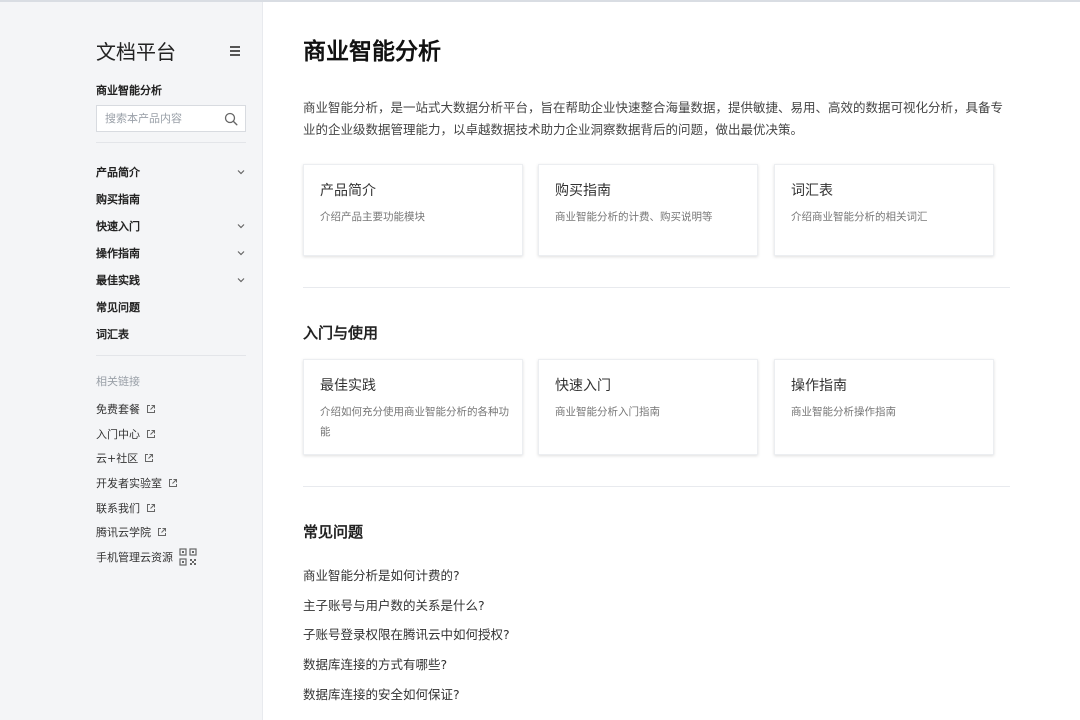 The image size is (1080, 720). Describe the element at coordinates (118, 199) in the screenshot. I see `sidebar-item-label: 购买指南` at that location.